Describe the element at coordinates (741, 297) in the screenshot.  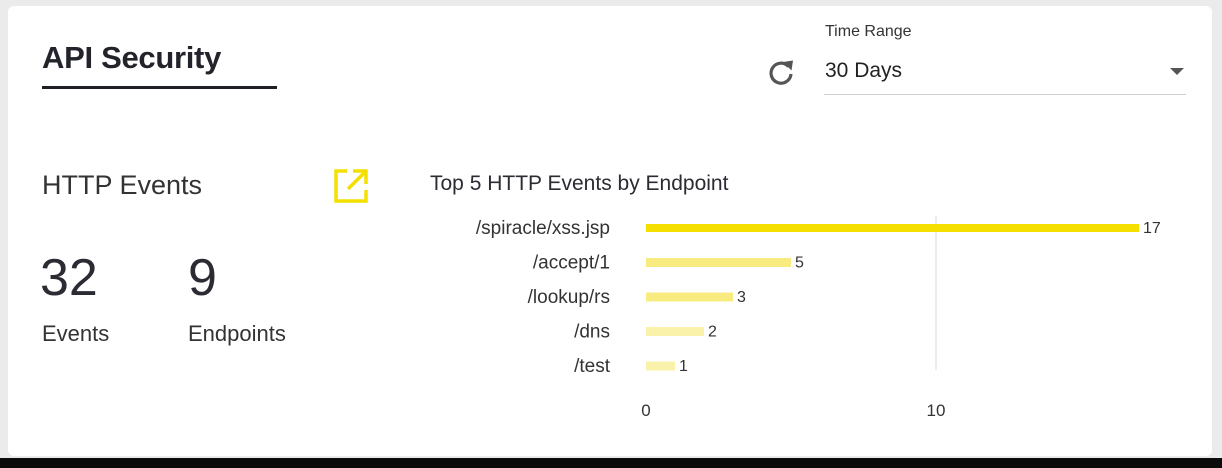
I see `data-label: 3` at that location.